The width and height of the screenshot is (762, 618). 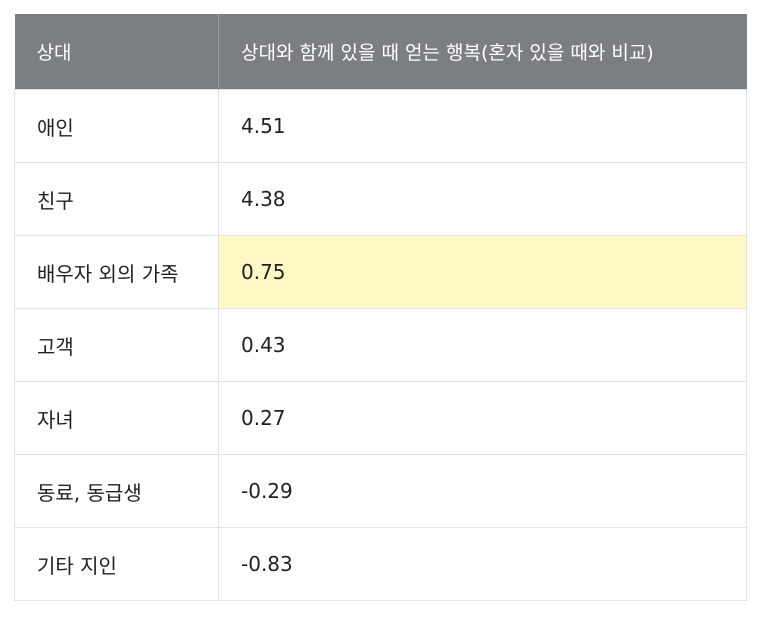 I want to click on table-row: 애인 4.51, so click(x=380, y=126).